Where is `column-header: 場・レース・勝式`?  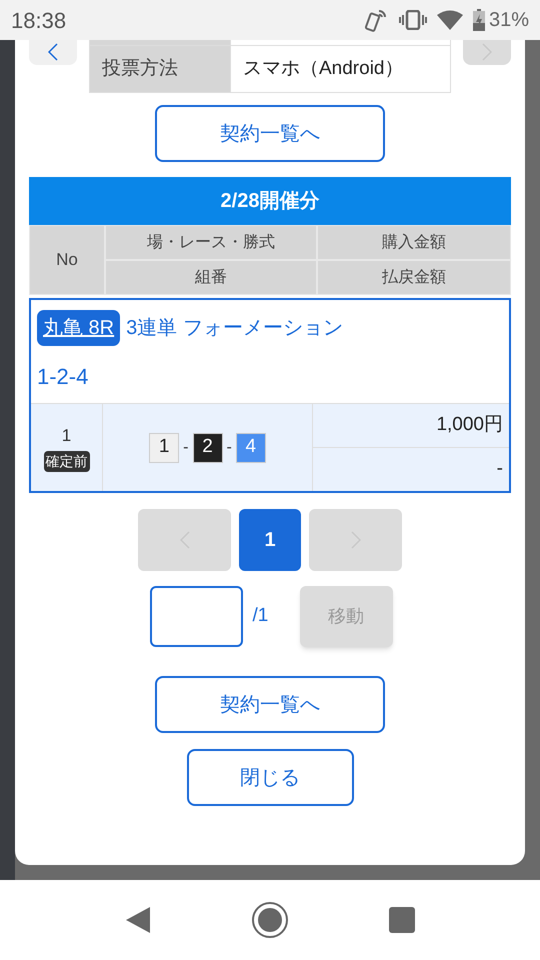
column-header: 場・レース・勝式 is located at coordinates (211, 242).